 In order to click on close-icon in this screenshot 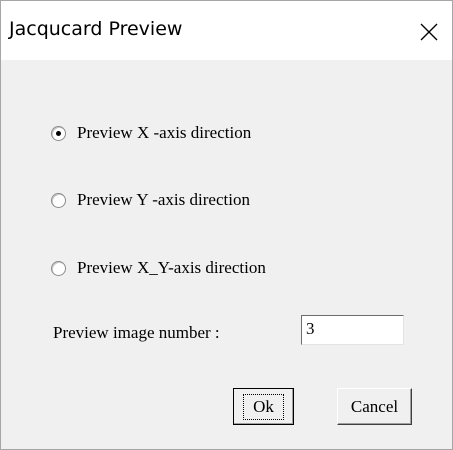, I will do `click(429, 32)`.